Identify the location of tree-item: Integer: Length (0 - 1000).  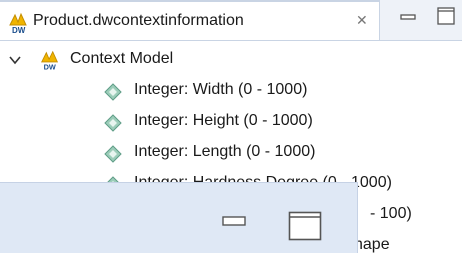
(283, 153).